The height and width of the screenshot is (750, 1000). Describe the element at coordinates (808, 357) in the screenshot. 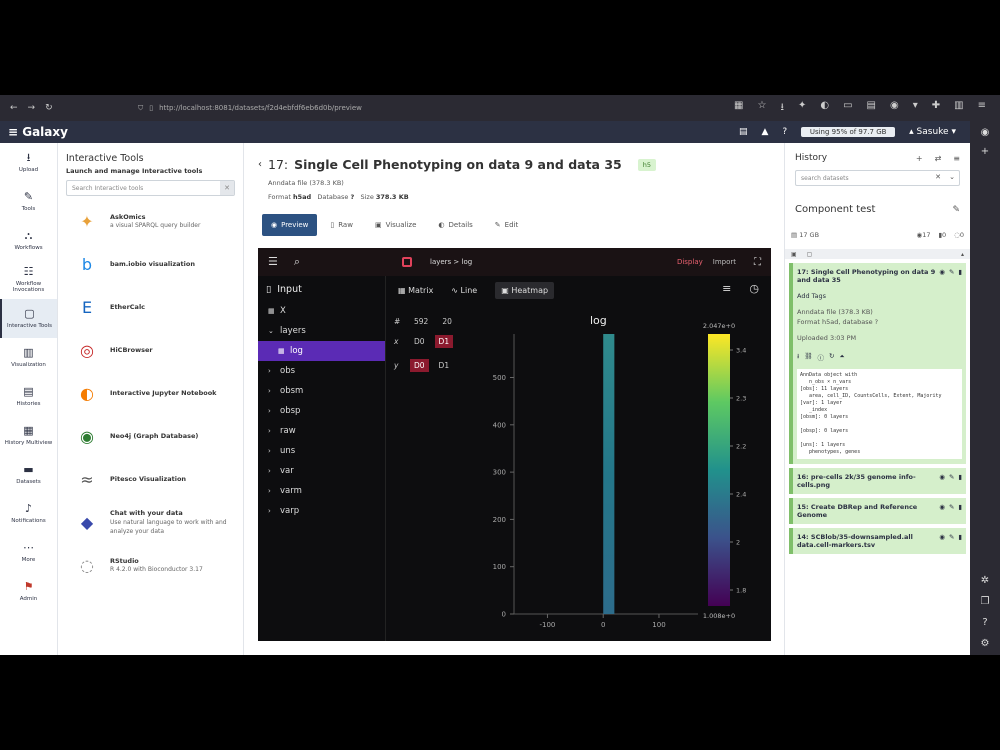

I see `link-icon: ⛓` at that location.